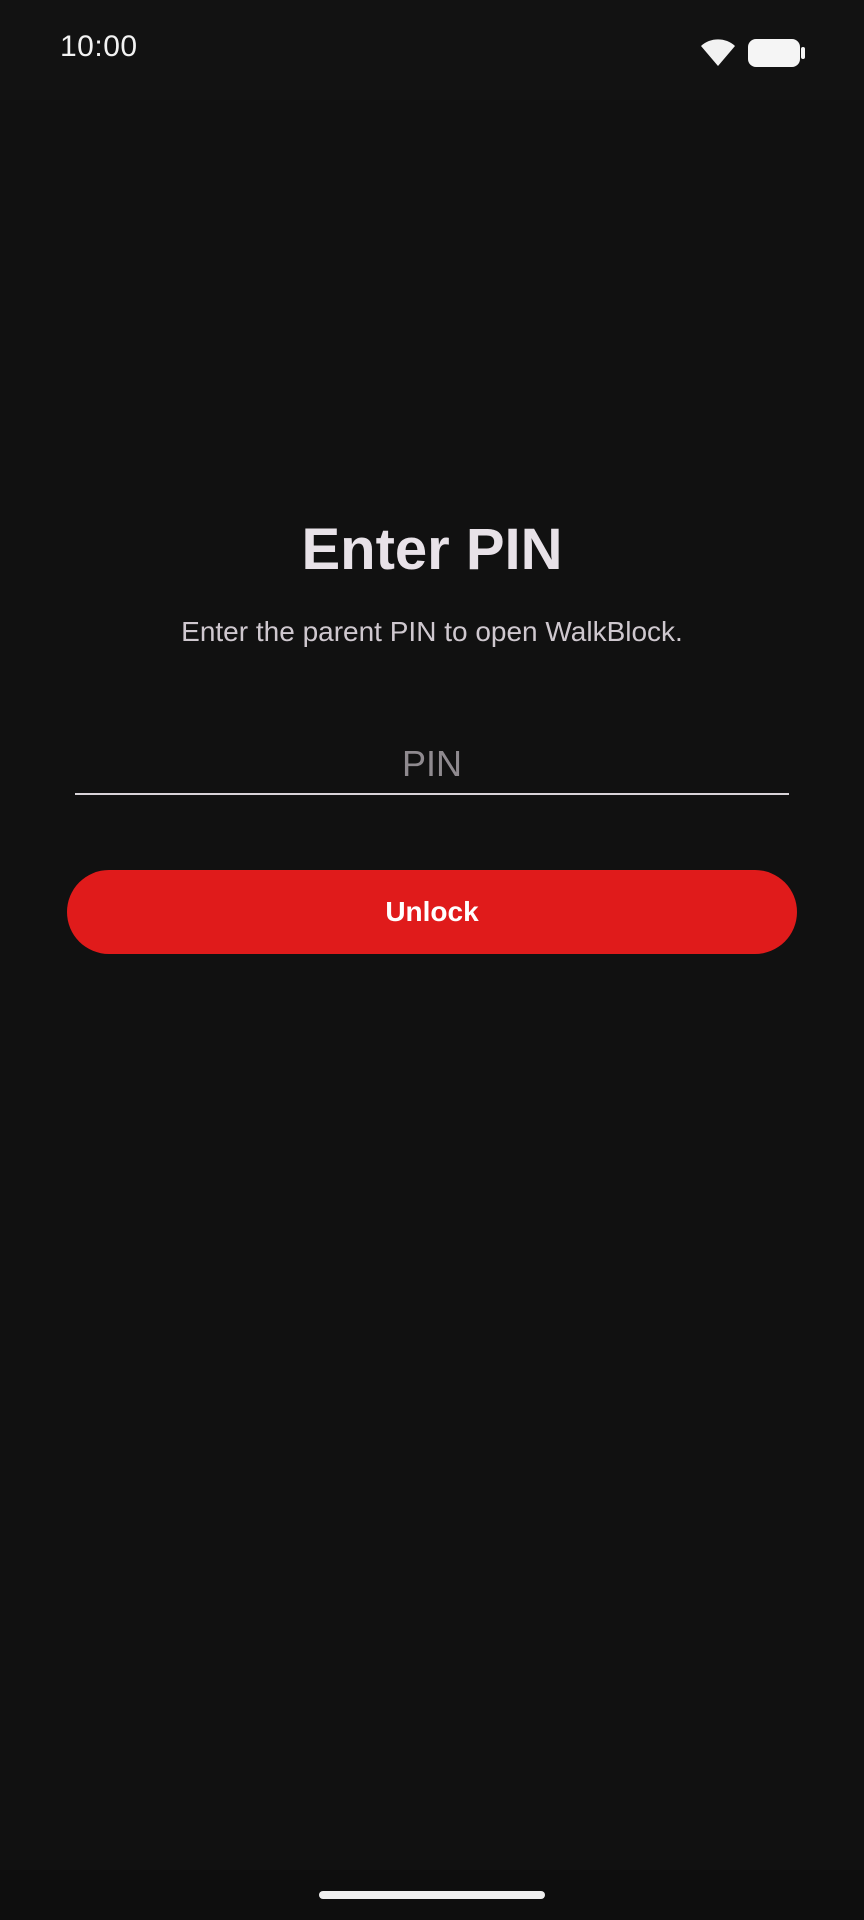 The height and width of the screenshot is (1920, 864). Describe the element at coordinates (432, 912) in the screenshot. I see `unlock-button: Unlock` at that location.